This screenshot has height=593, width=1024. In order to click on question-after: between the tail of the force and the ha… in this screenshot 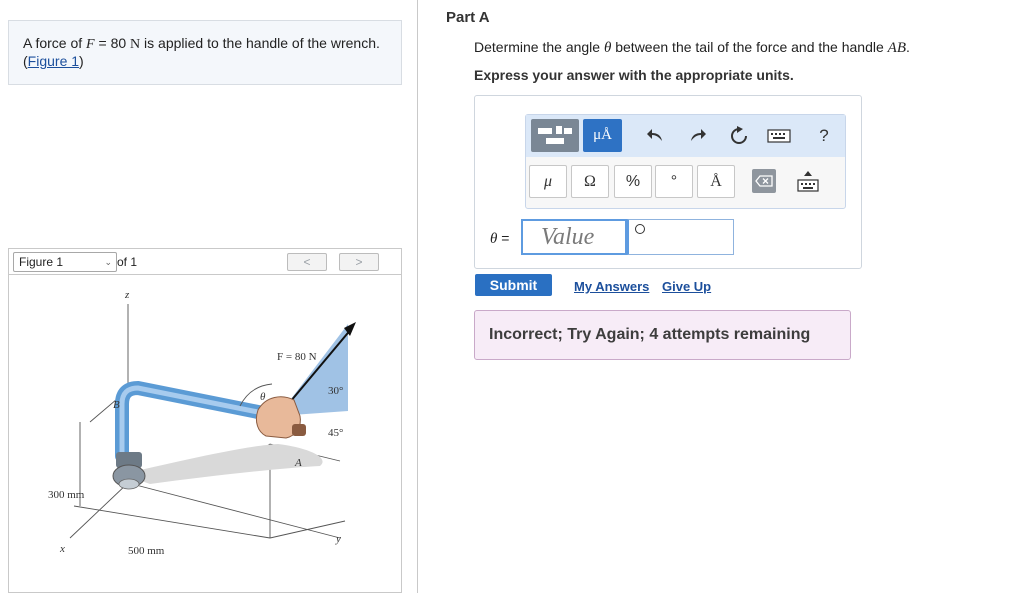, I will do `click(749, 47)`.